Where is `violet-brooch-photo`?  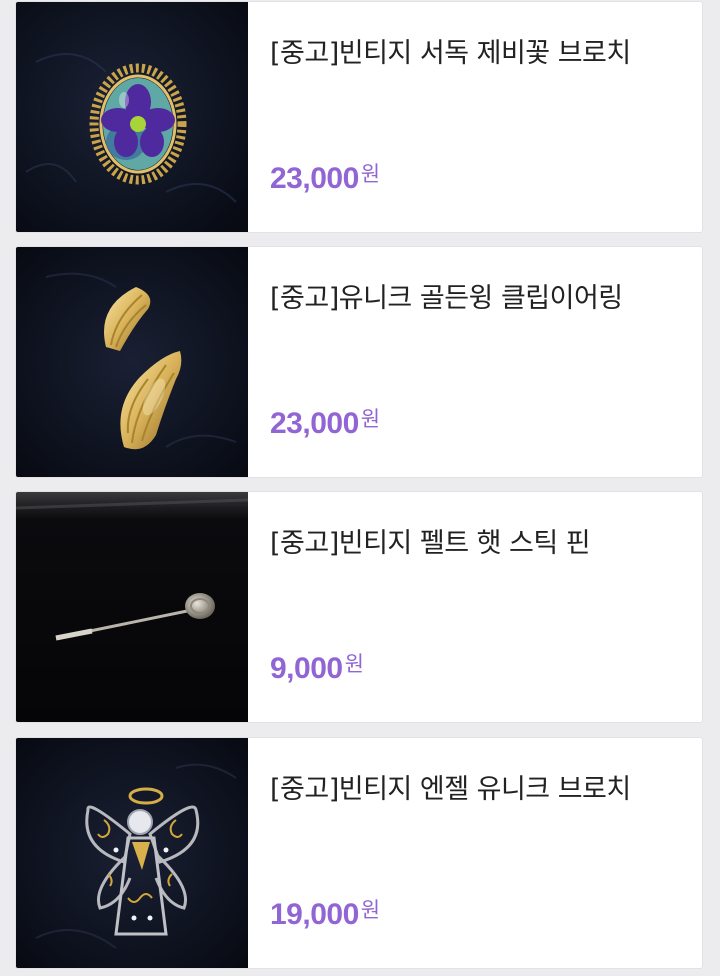 violet-brooch-photo is located at coordinates (132, 117).